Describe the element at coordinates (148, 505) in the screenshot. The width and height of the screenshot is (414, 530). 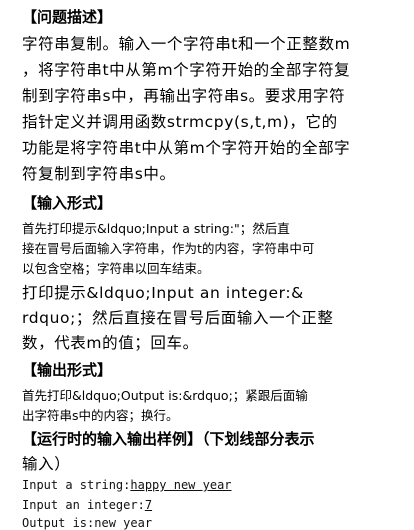
I see `sample-input-2: 7` at that location.